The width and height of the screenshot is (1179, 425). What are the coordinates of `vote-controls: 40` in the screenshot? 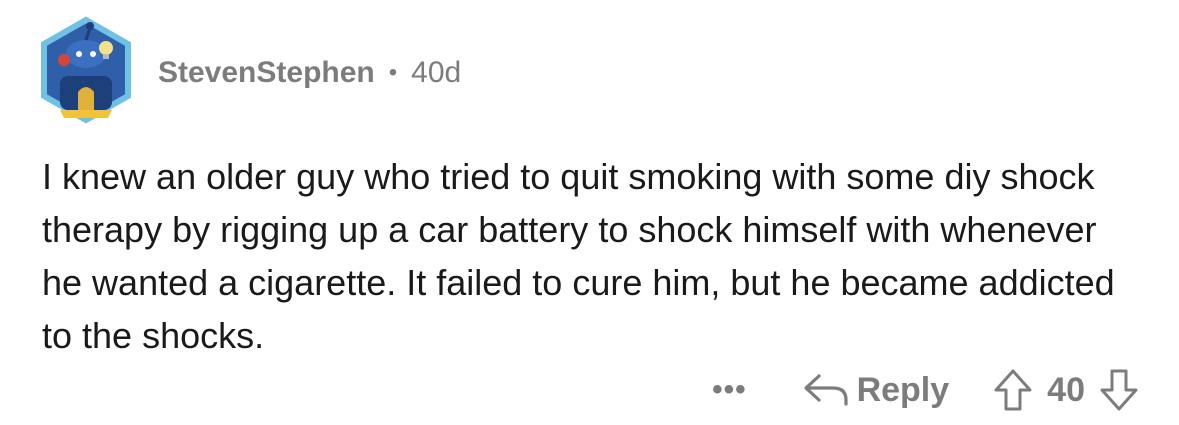 It's located at (1066, 390).